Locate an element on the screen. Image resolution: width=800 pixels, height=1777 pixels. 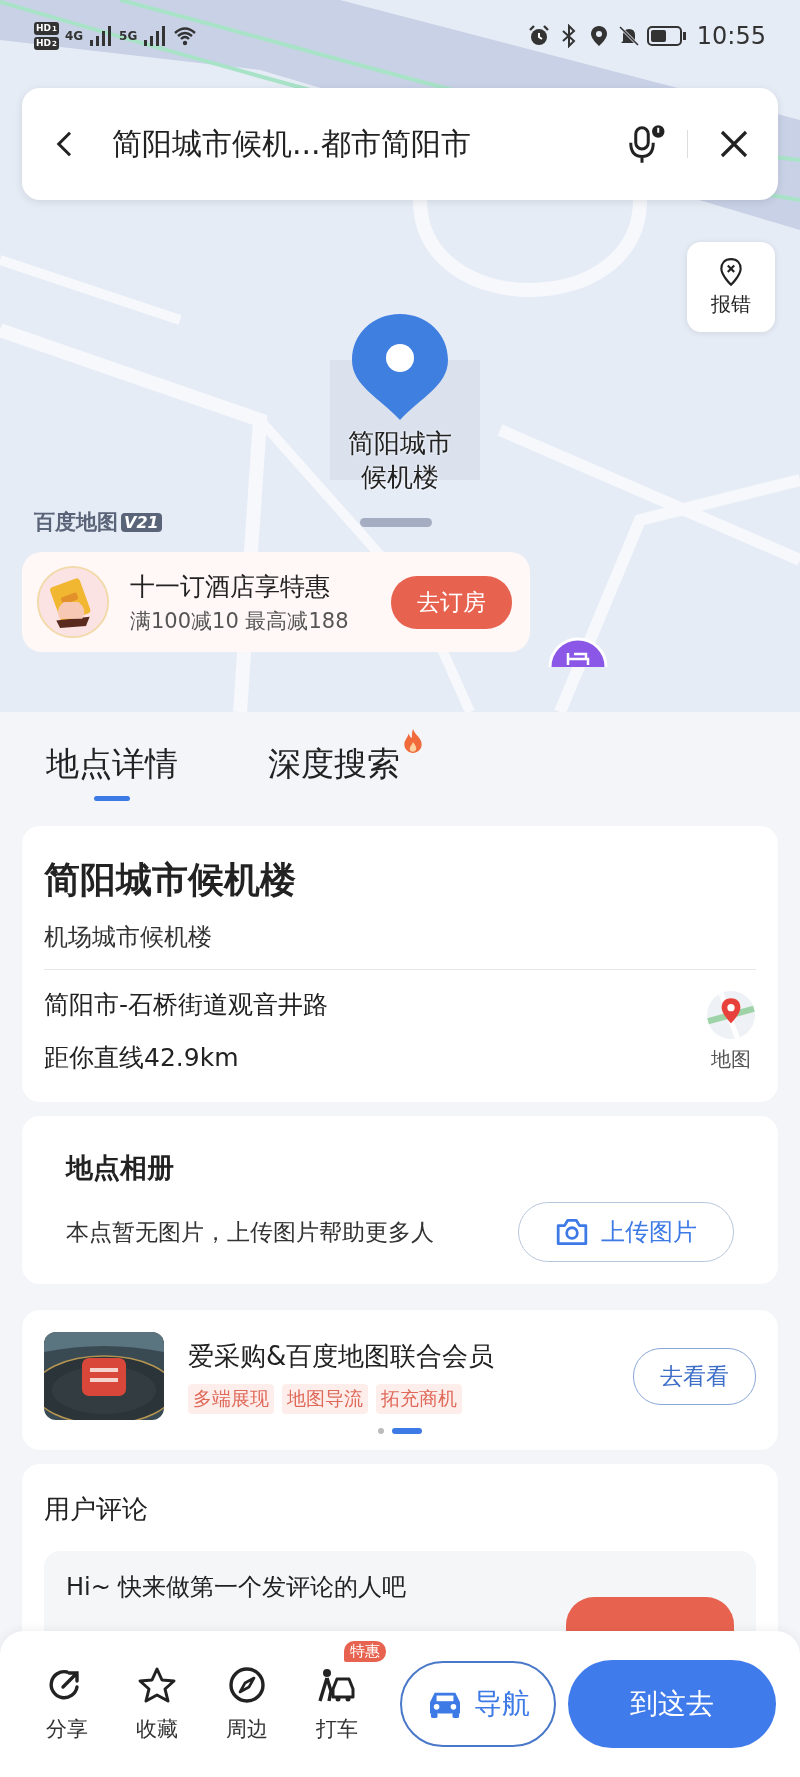
compass-icon is located at coordinates (247, 1685).